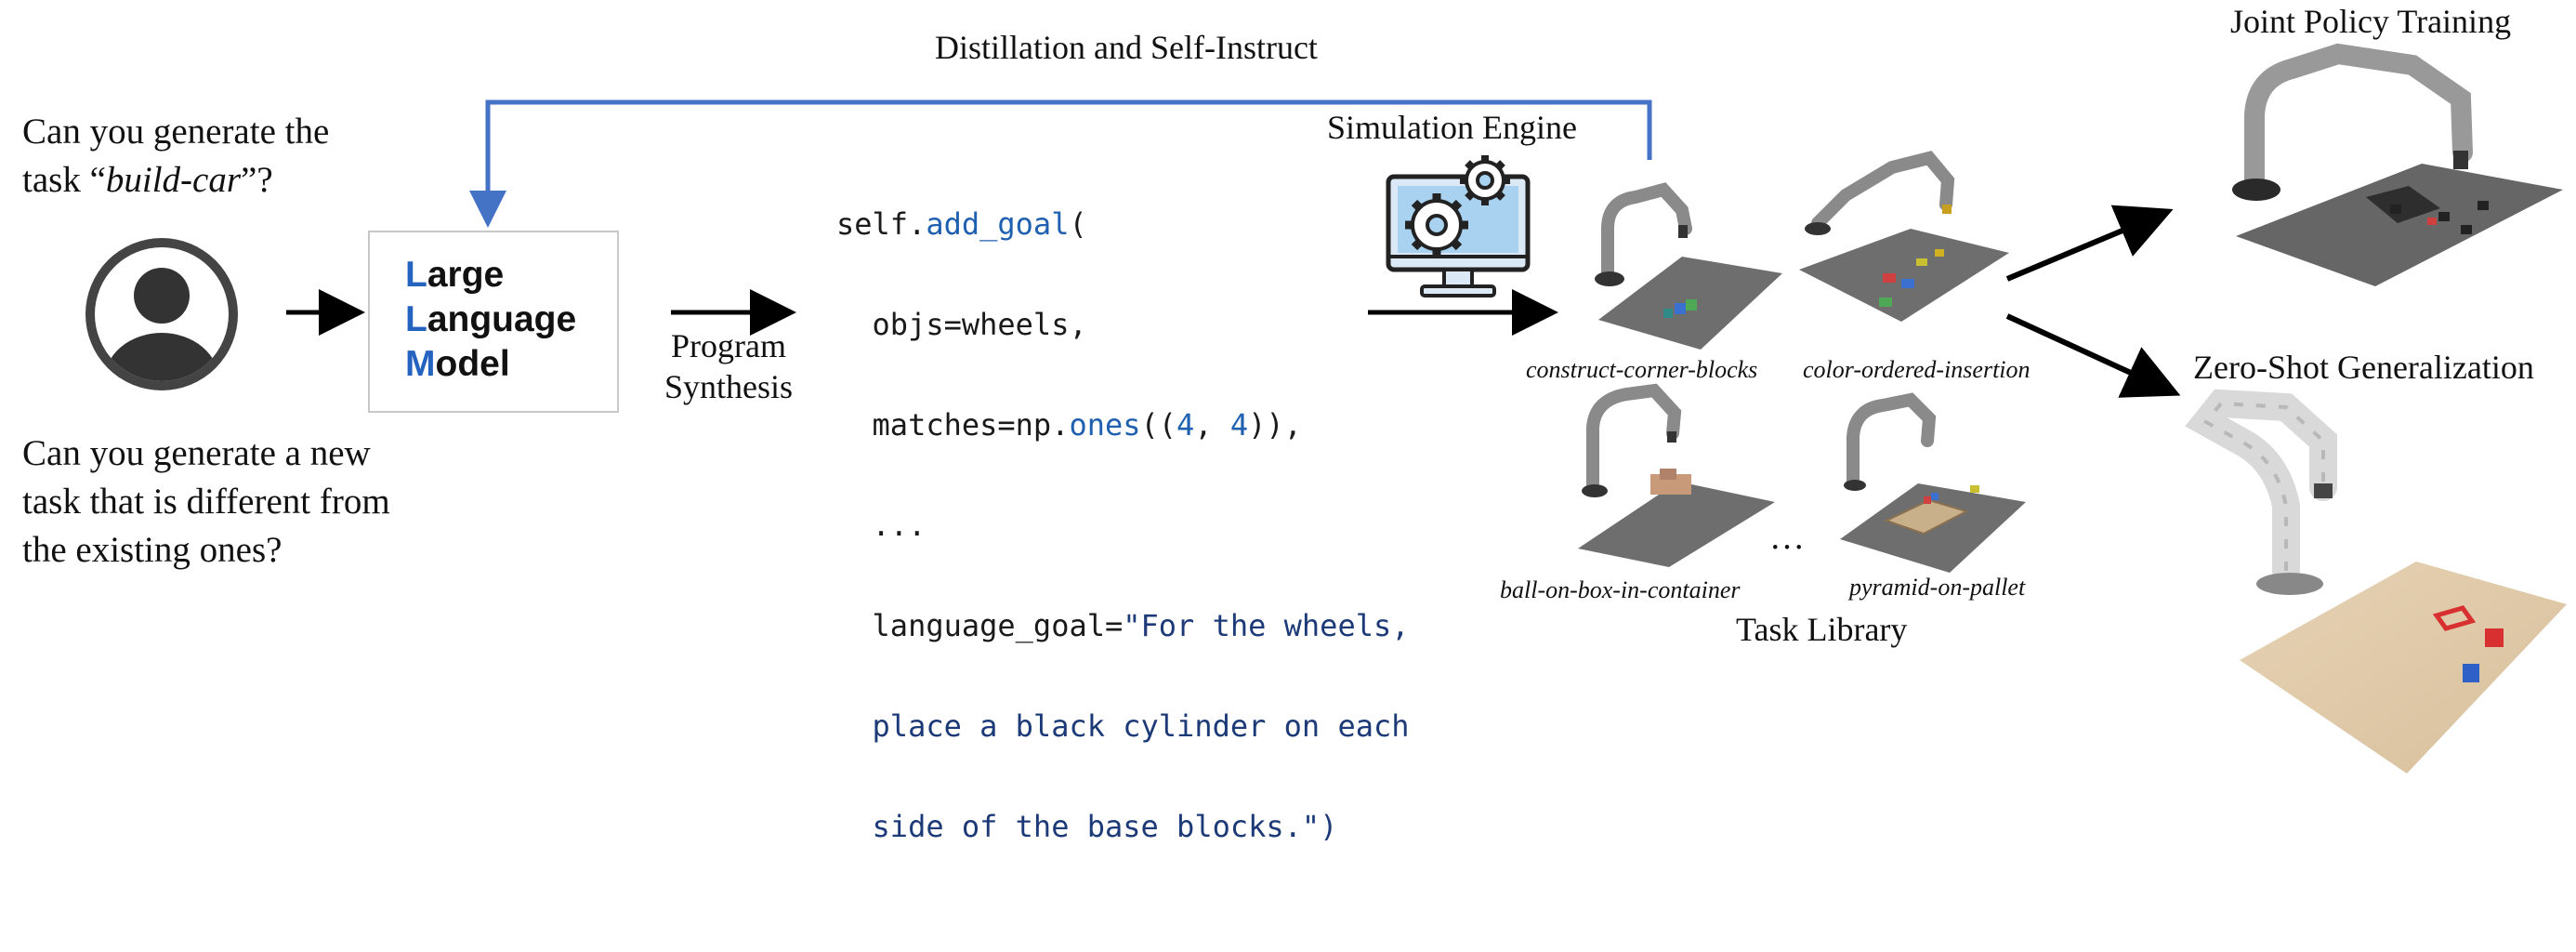  What do you see at coordinates (466, 275) in the screenshot?
I see `llm-rest-1: arge` at bounding box center [466, 275].